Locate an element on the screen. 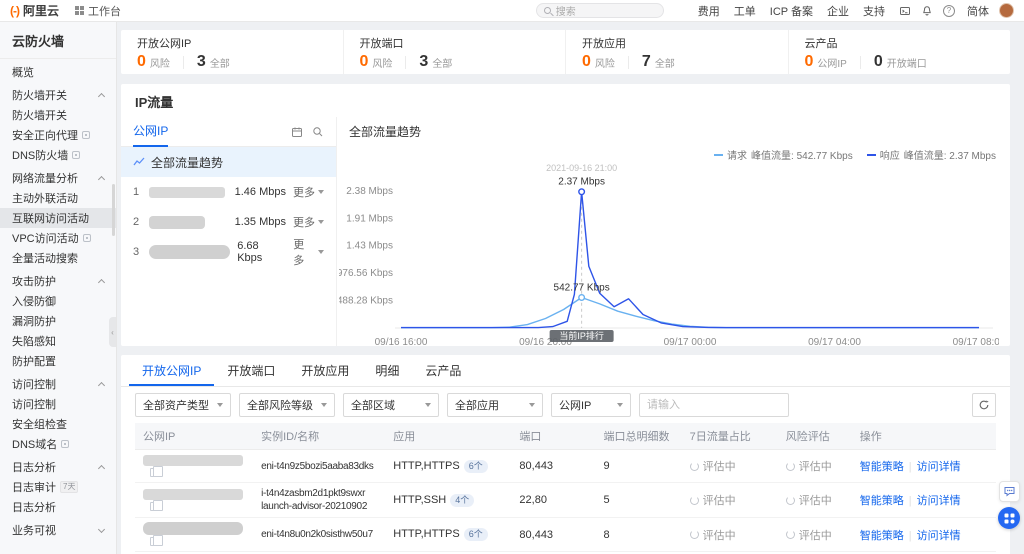  bell-icon is located at coordinates (927, 11).